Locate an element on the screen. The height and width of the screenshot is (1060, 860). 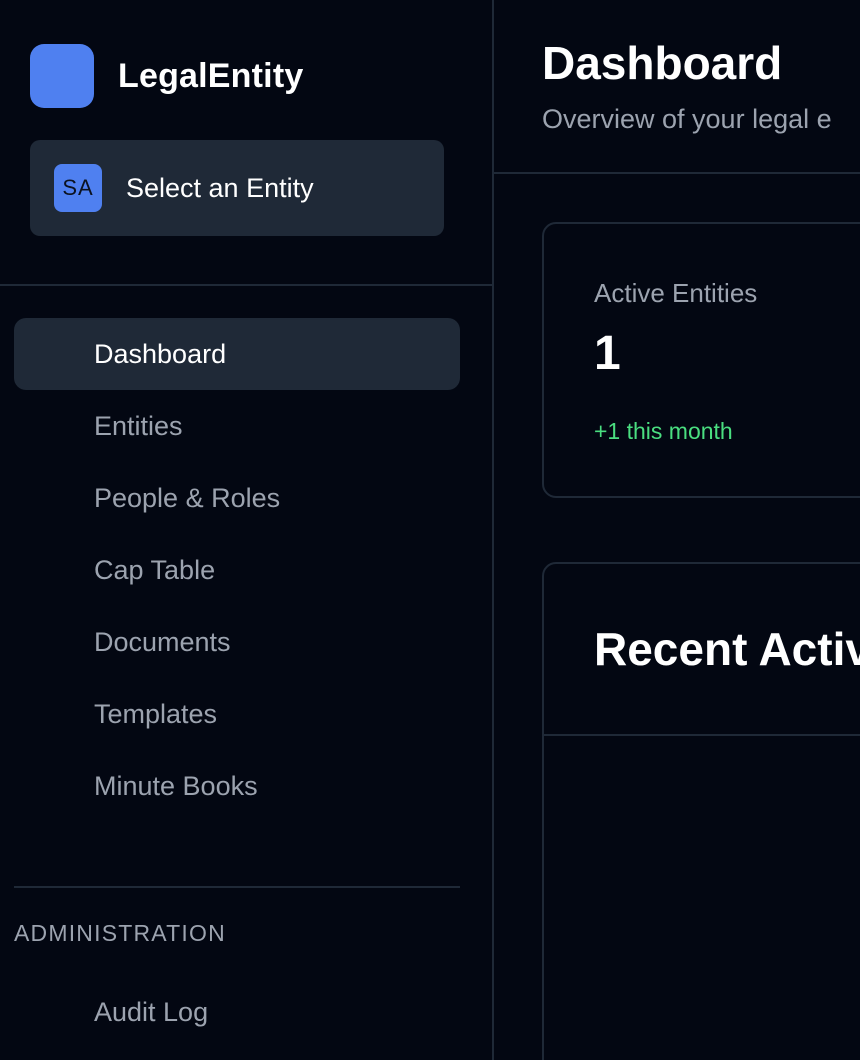
sidebar-item-people-roles: People & Roles is located at coordinates (237, 498).